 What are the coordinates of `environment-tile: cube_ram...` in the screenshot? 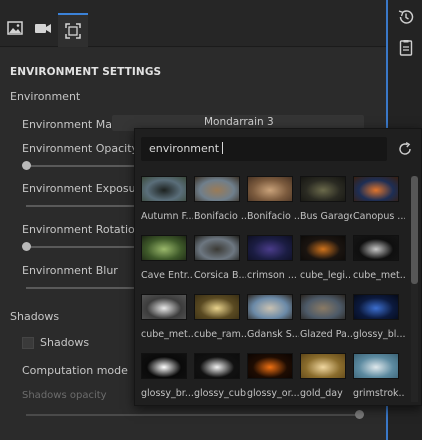 It's located at (220, 317).